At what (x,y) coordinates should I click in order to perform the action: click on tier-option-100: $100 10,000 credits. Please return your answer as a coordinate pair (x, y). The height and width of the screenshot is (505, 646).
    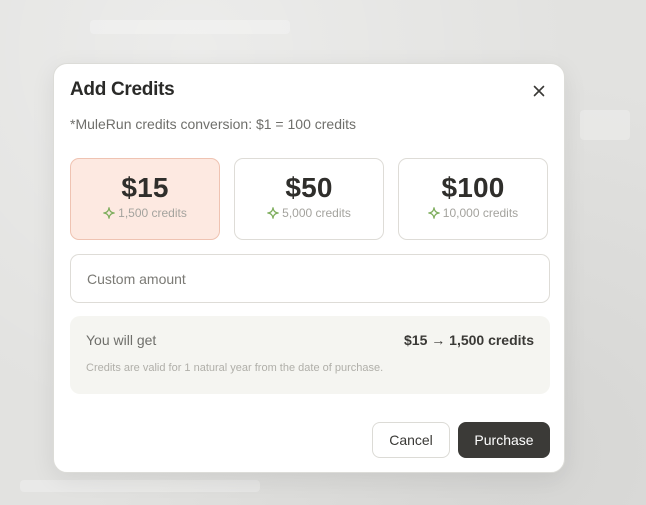
    Looking at the image, I should click on (473, 199).